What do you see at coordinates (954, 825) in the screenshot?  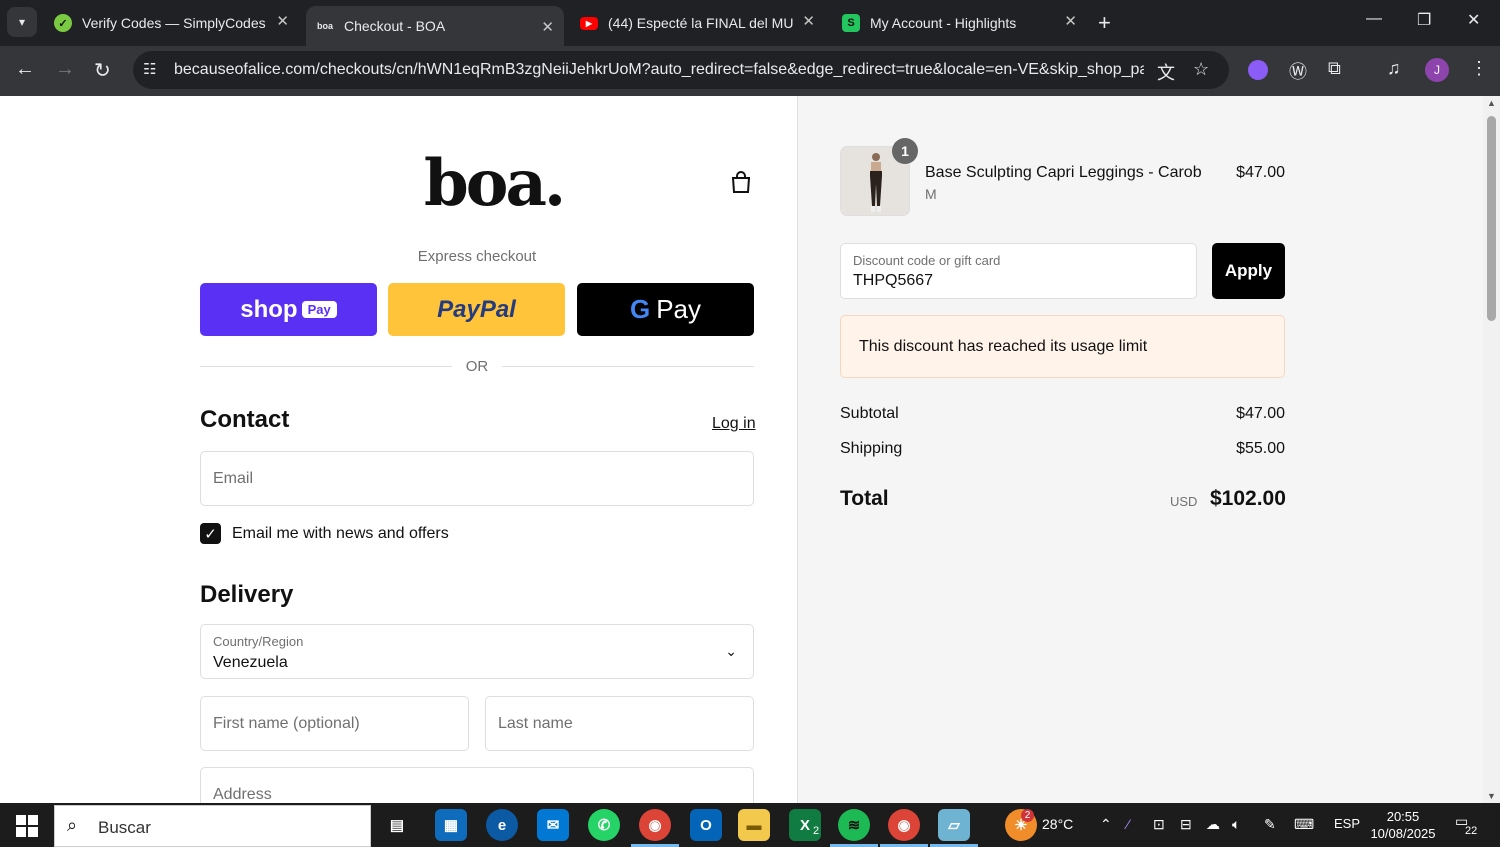 I see `app-window-icon: ▱` at bounding box center [954, 825].